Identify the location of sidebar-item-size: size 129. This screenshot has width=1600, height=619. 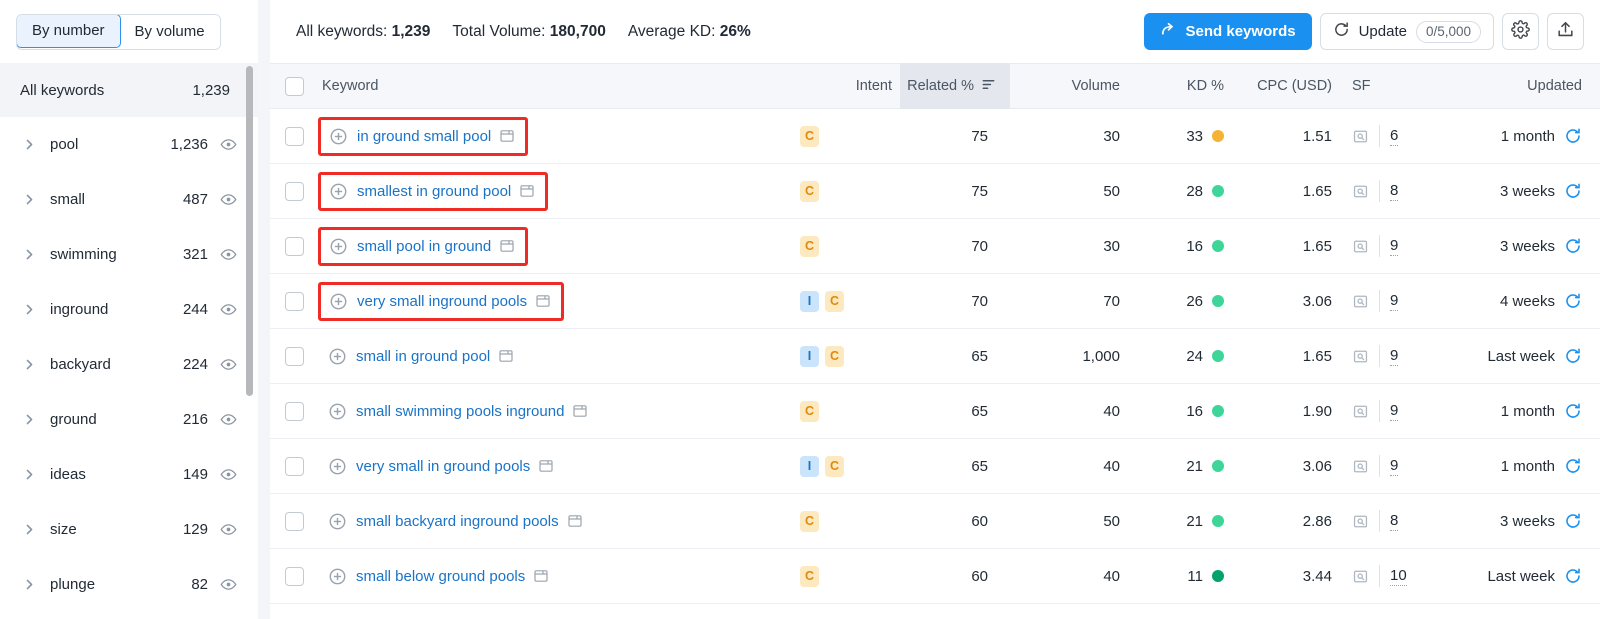
(129, 529).